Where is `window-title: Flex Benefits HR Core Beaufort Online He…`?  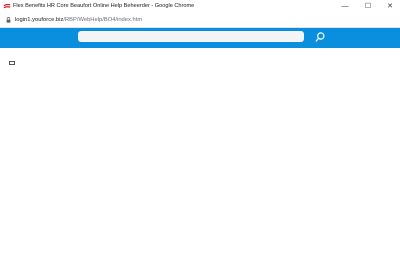 window-title: Flex Benefits HR Core Beaufort Online He… is located at coordinates (104, 6).